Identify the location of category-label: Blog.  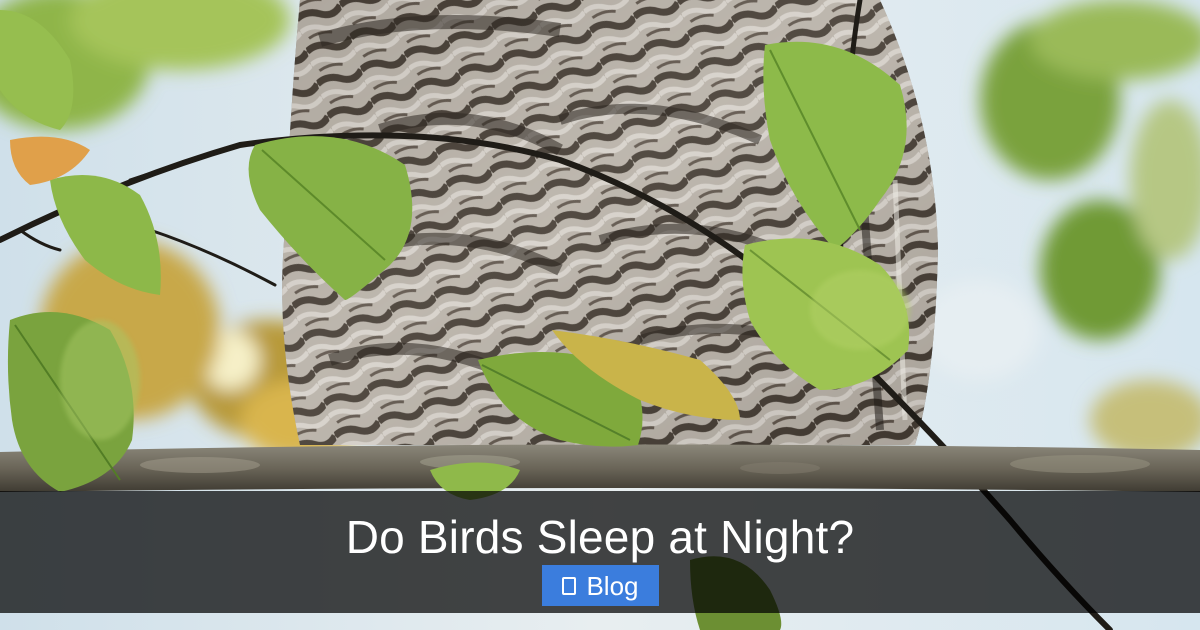
(612, 585).